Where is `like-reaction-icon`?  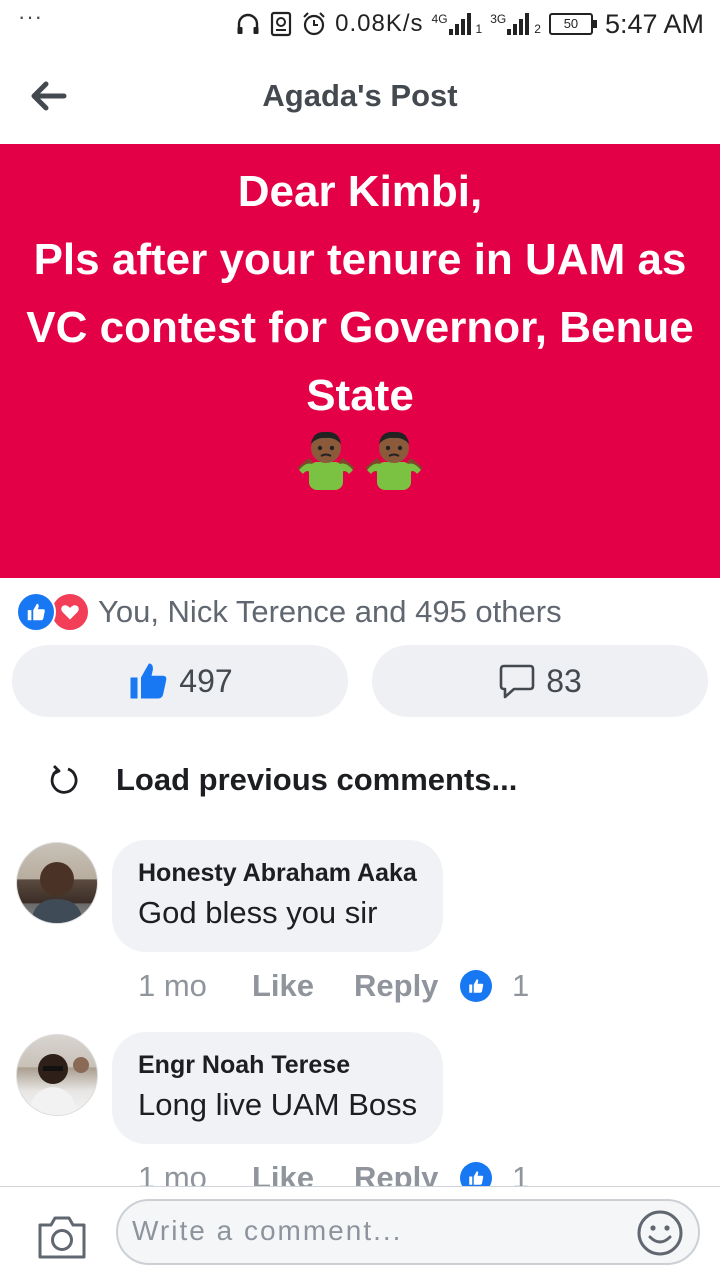
like-reaction-icon is located at coordinates (36, 612).